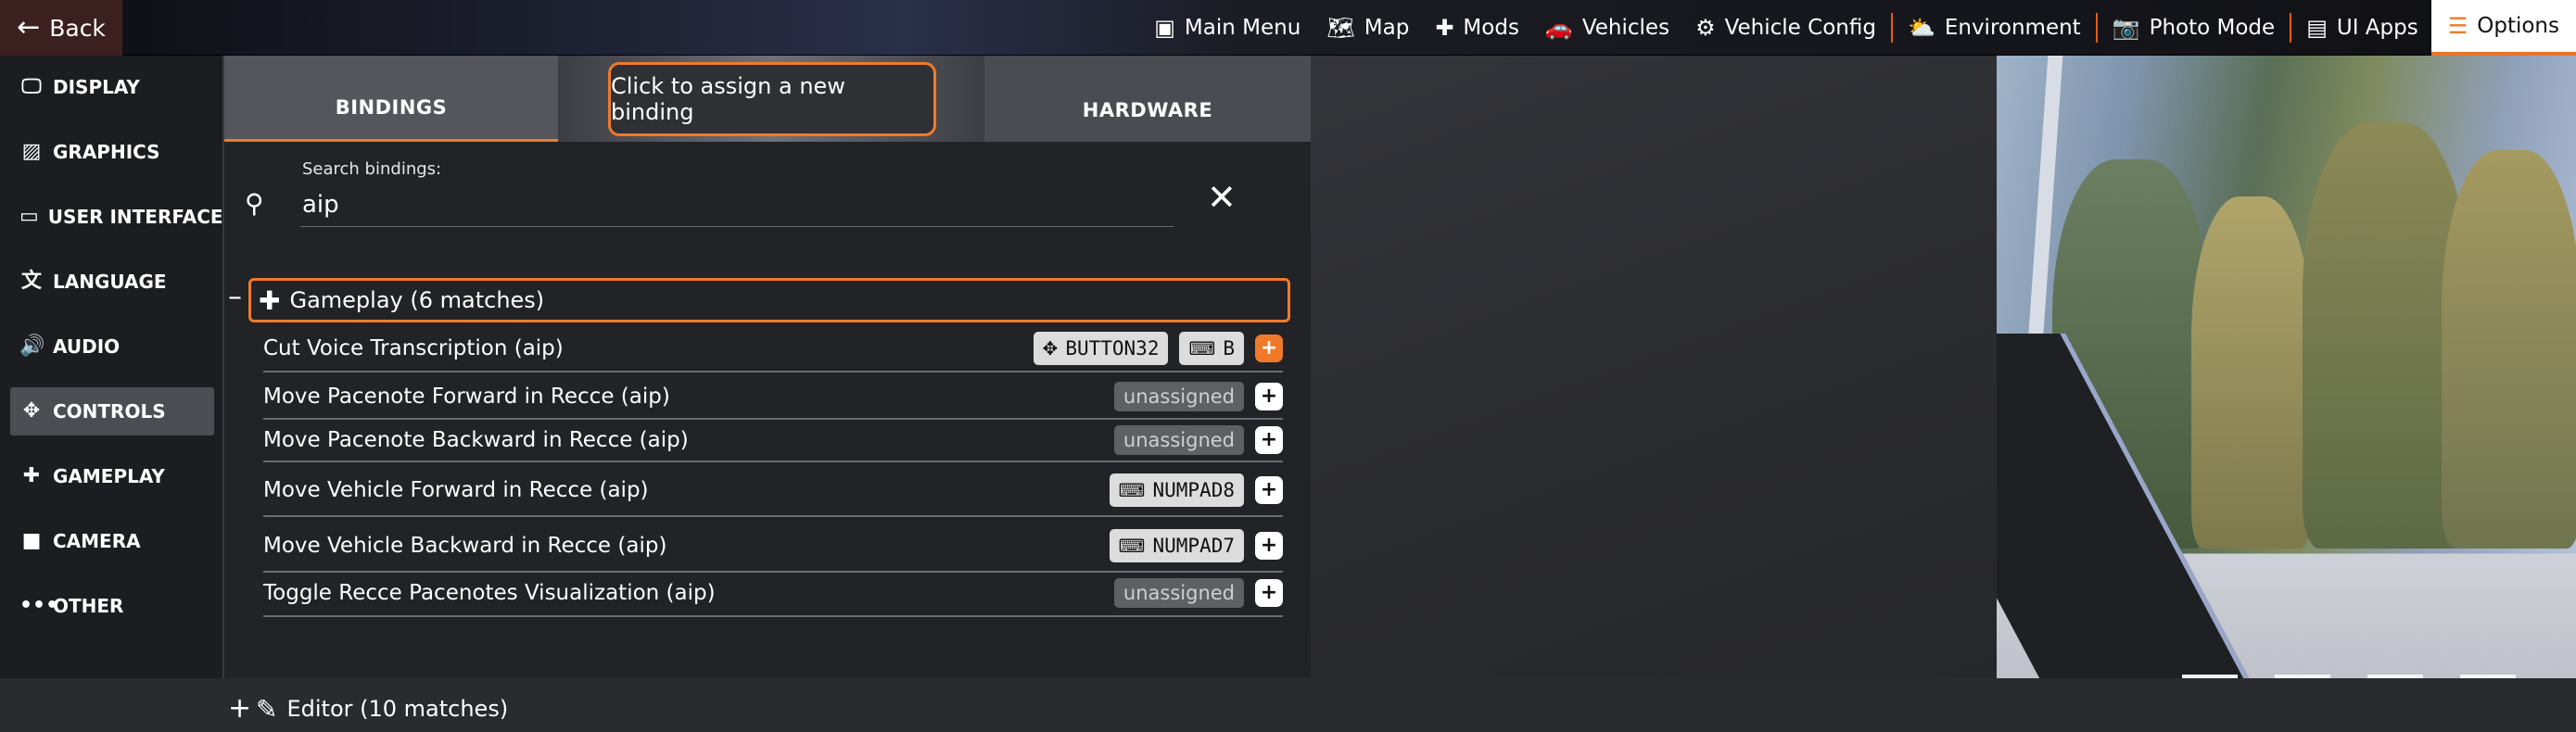 The image size is (2576, 732). I want to click on sidebar-item-label: OTHER, so click(88, 606).